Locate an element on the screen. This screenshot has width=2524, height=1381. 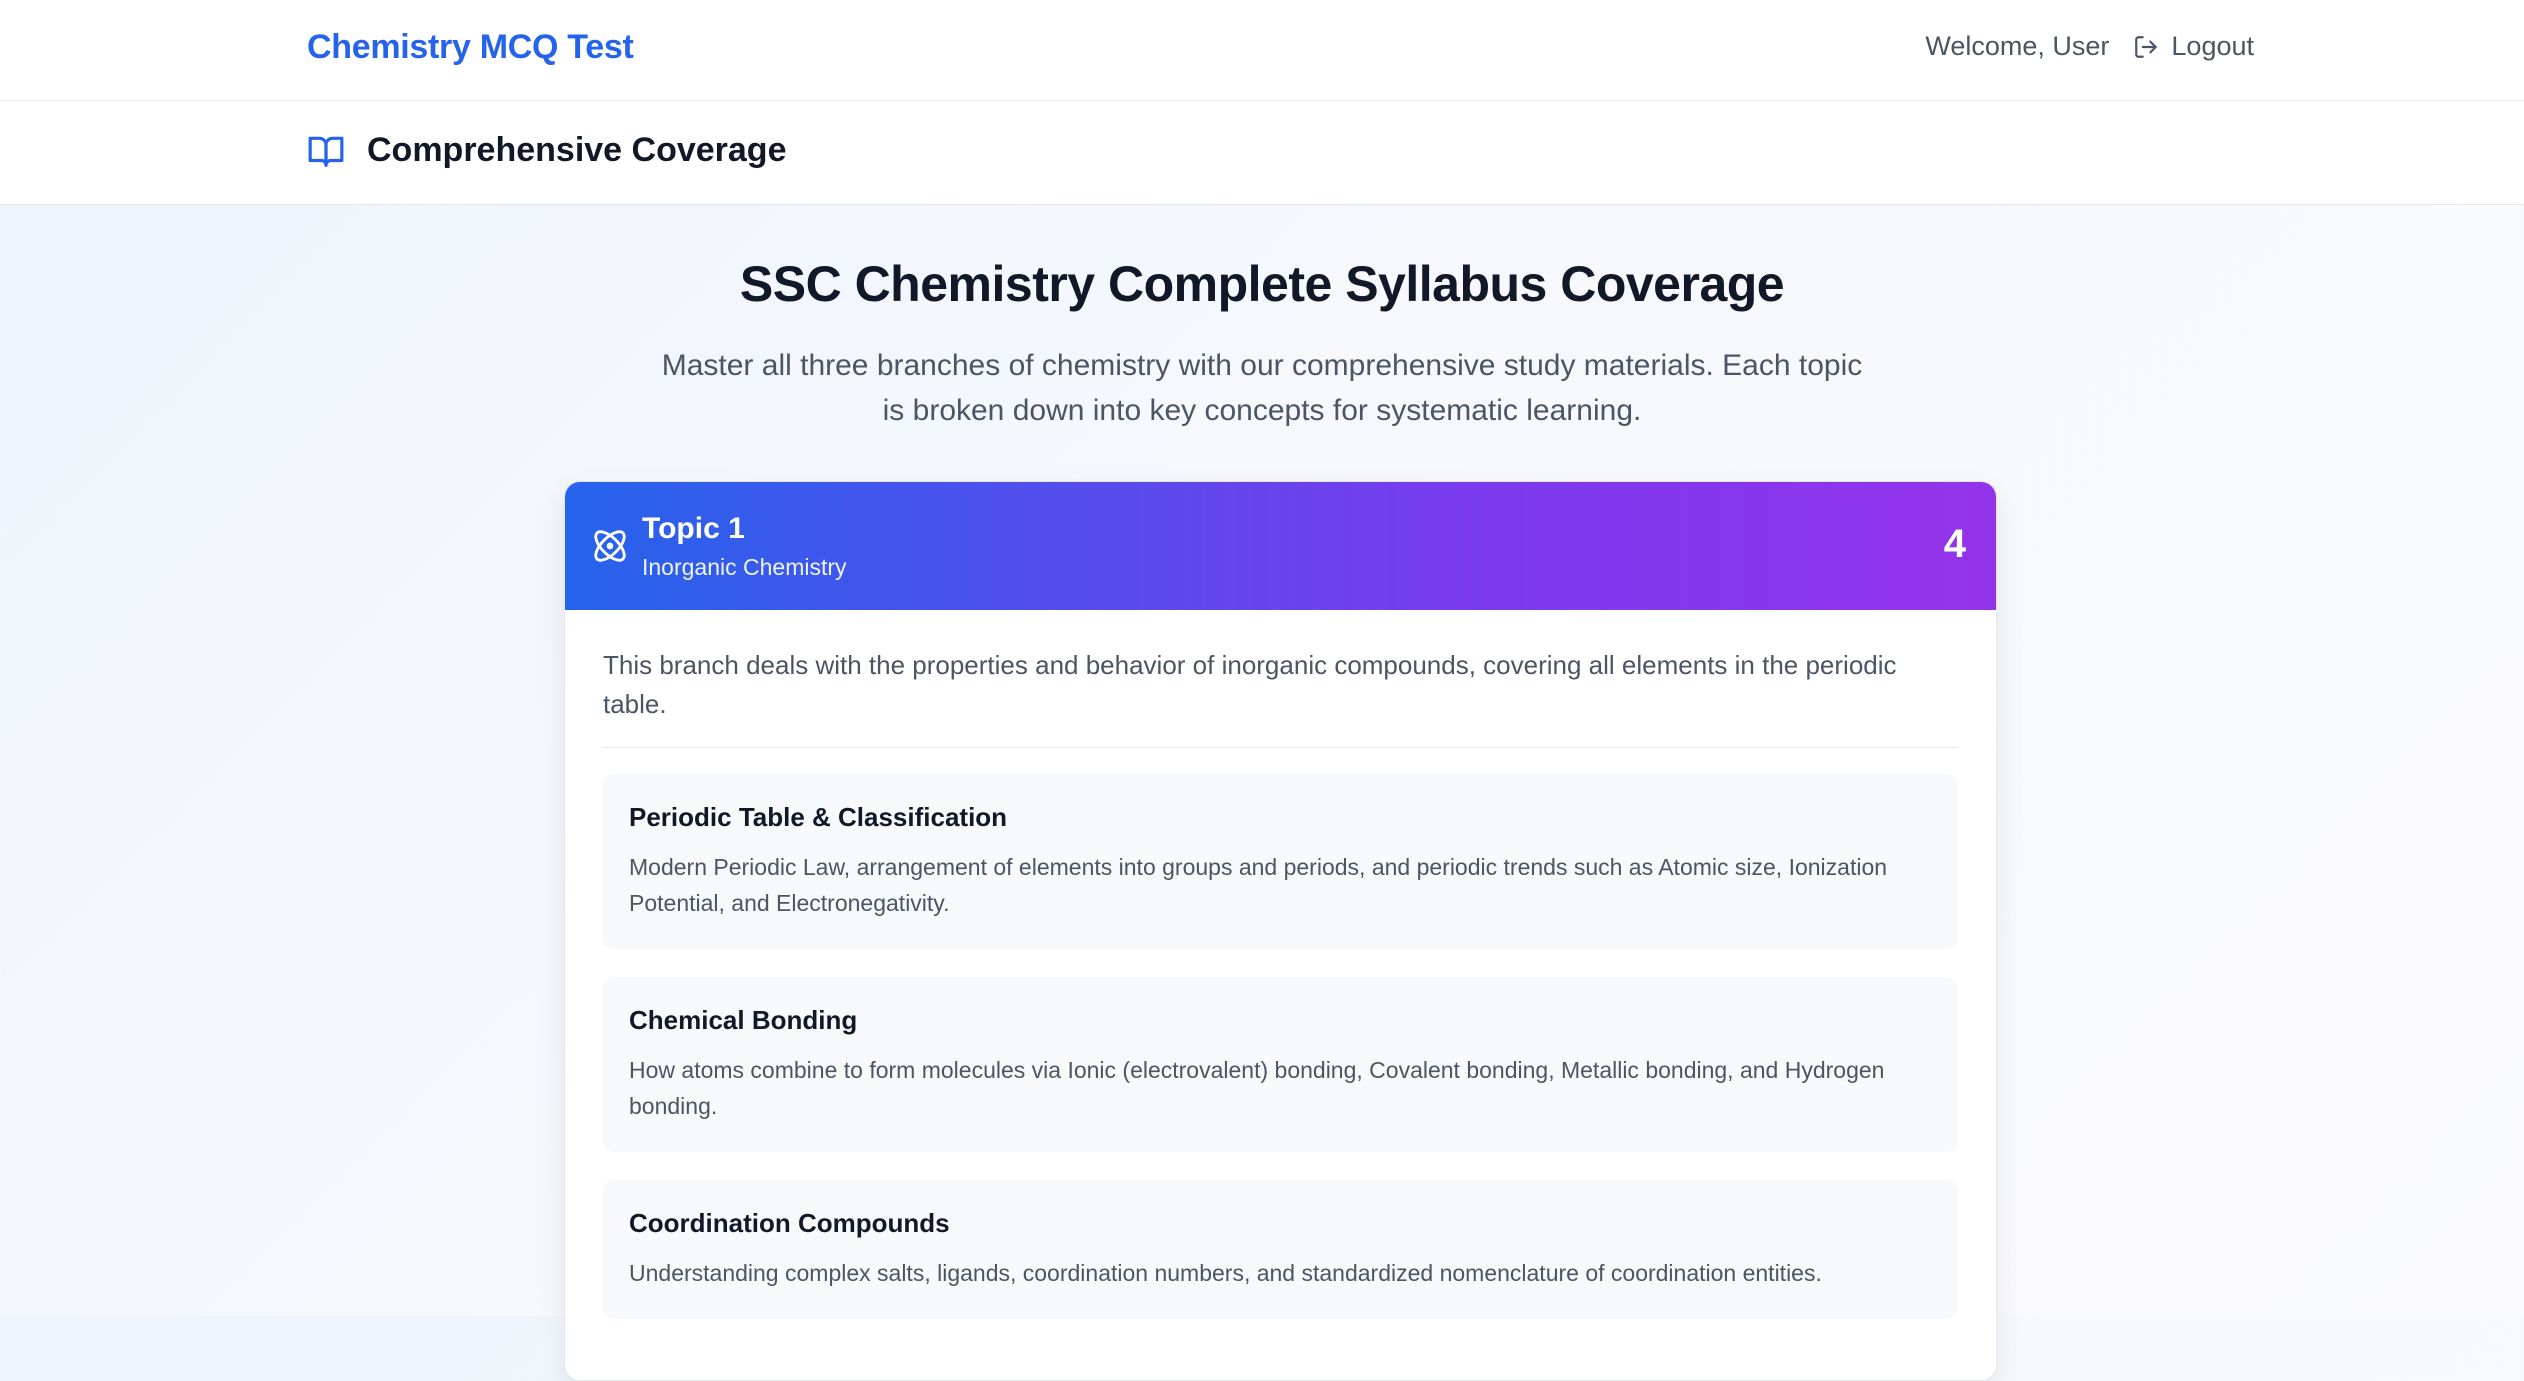
concept-count-badge: 4 is located at coordinates (1954, 544).